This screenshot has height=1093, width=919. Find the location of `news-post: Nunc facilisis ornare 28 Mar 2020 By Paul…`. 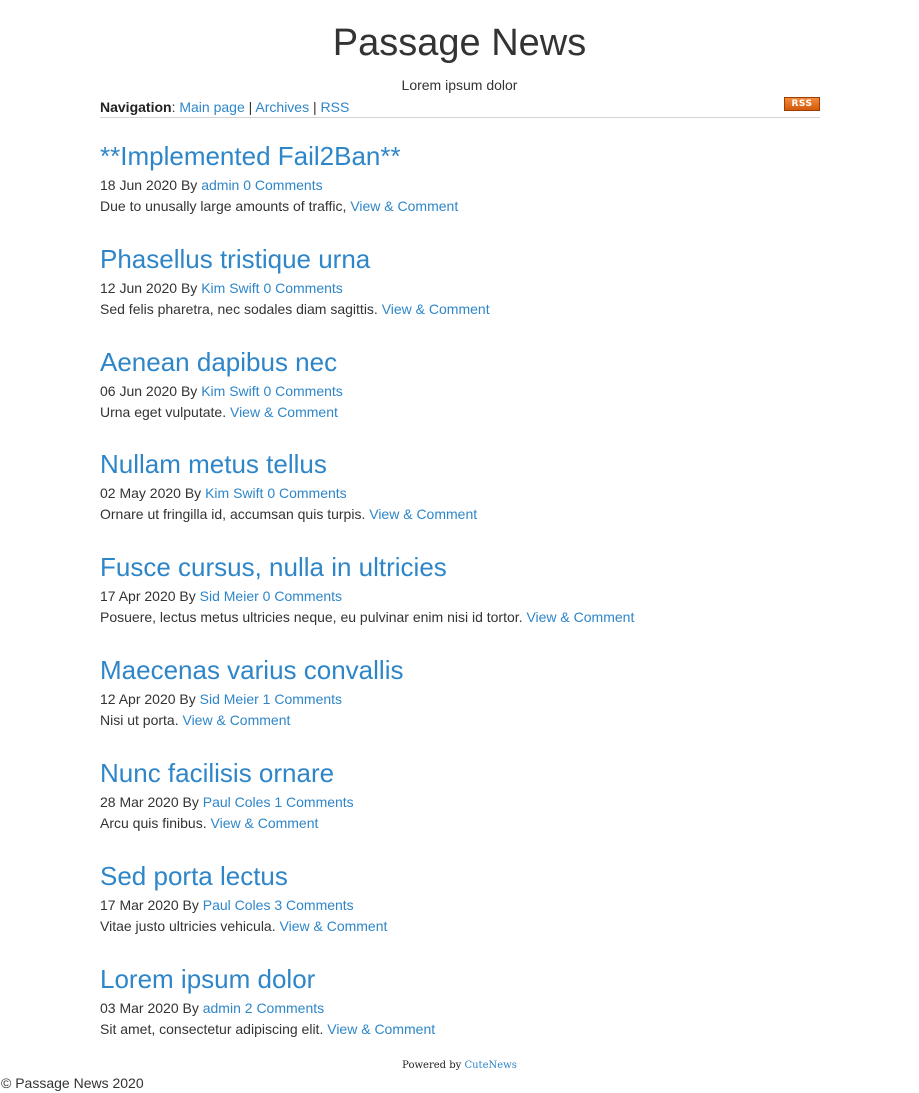

news-post: Nunc facilisis ornare 28 Mar 2020 By Paul… is located at coordinates (460, 794).